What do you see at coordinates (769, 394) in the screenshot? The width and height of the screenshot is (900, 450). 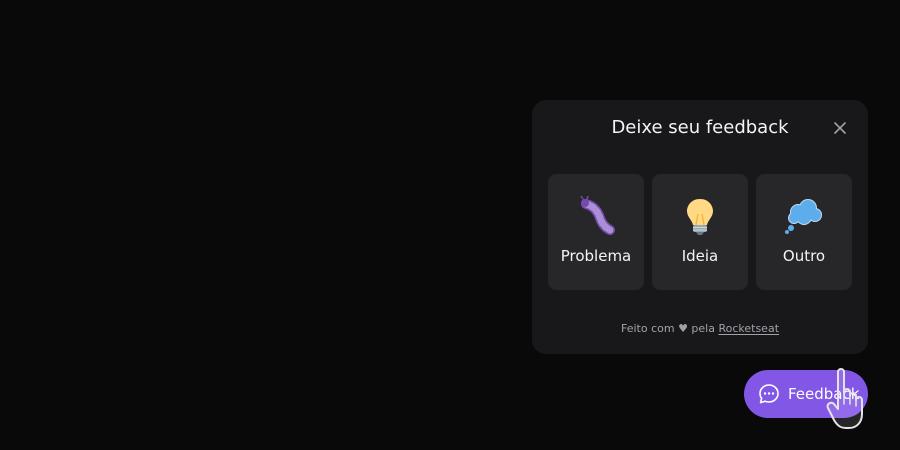 I see `chat-bubble-icon` at bounding box center [769, 394].